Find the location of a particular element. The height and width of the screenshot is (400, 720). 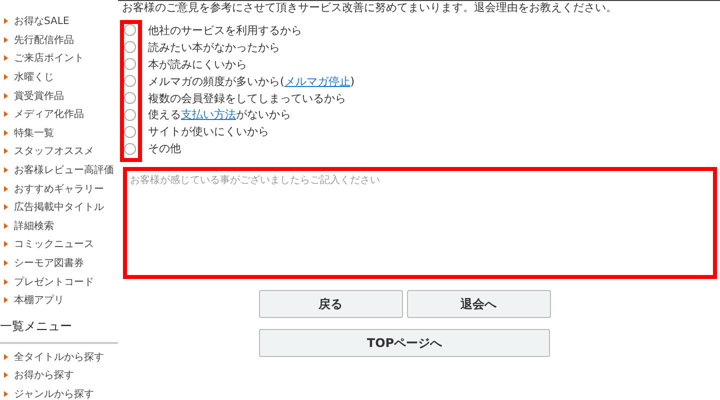

reason-label: 使える支払い方法がないから is located at coordinates (219, 114).